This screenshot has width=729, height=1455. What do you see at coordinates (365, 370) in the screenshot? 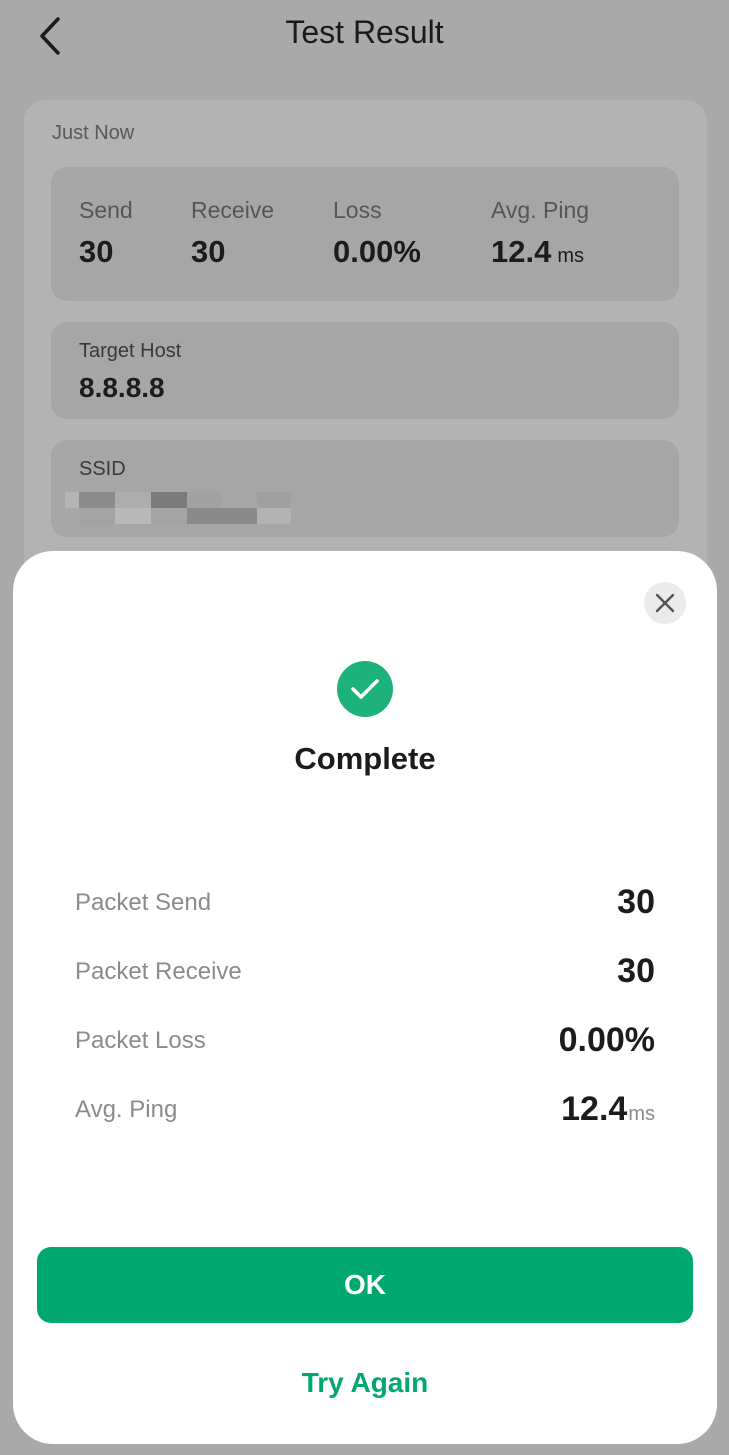
I see `target-host-box: Target Host 8.8.8.8` at bounding box center [365, 370].